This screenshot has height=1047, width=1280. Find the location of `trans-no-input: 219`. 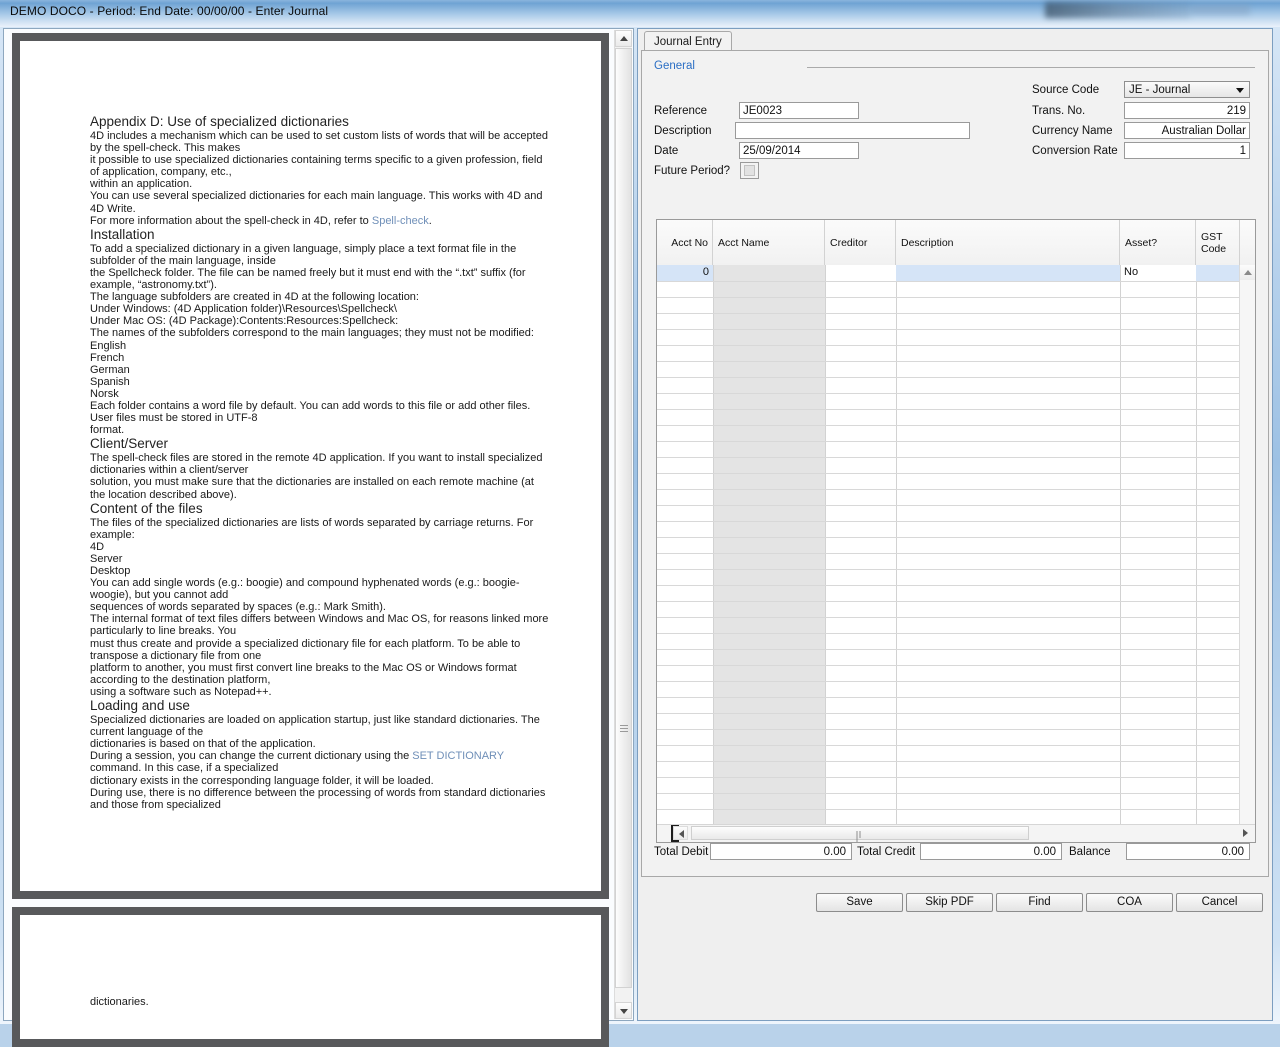

trans-no-input: 219 is located at coordinates (1187, 110).